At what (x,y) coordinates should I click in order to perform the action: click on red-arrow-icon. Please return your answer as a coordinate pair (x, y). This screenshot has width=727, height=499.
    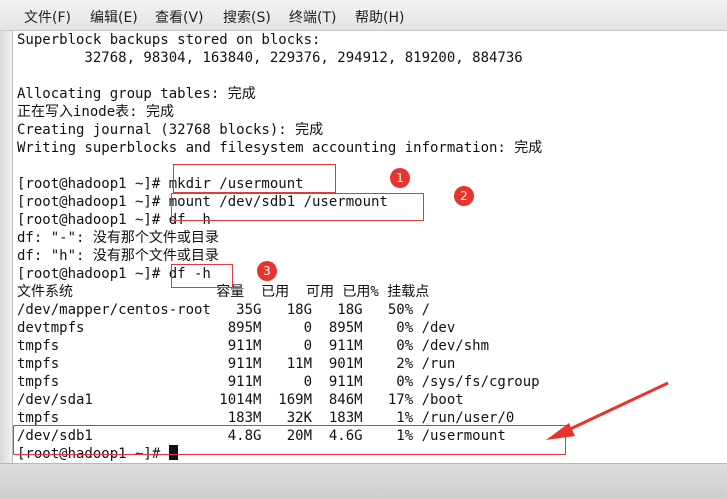
    Looking at the image, I should click on (607, 410).